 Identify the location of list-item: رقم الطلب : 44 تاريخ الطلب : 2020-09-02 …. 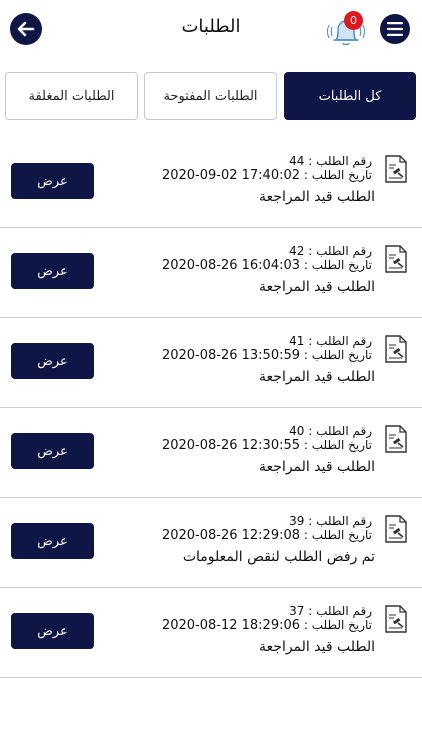
(211, 183).